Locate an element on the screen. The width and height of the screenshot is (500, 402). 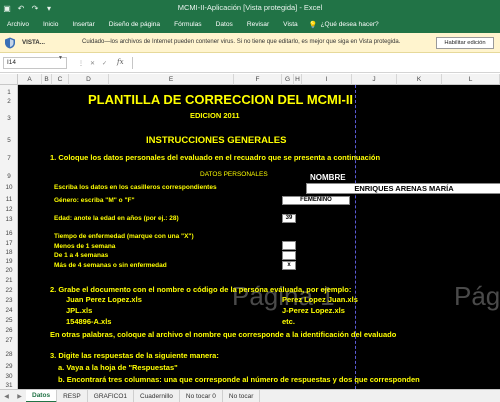
sheet-tab-datos: Datos is located at coordinates (42, 395).